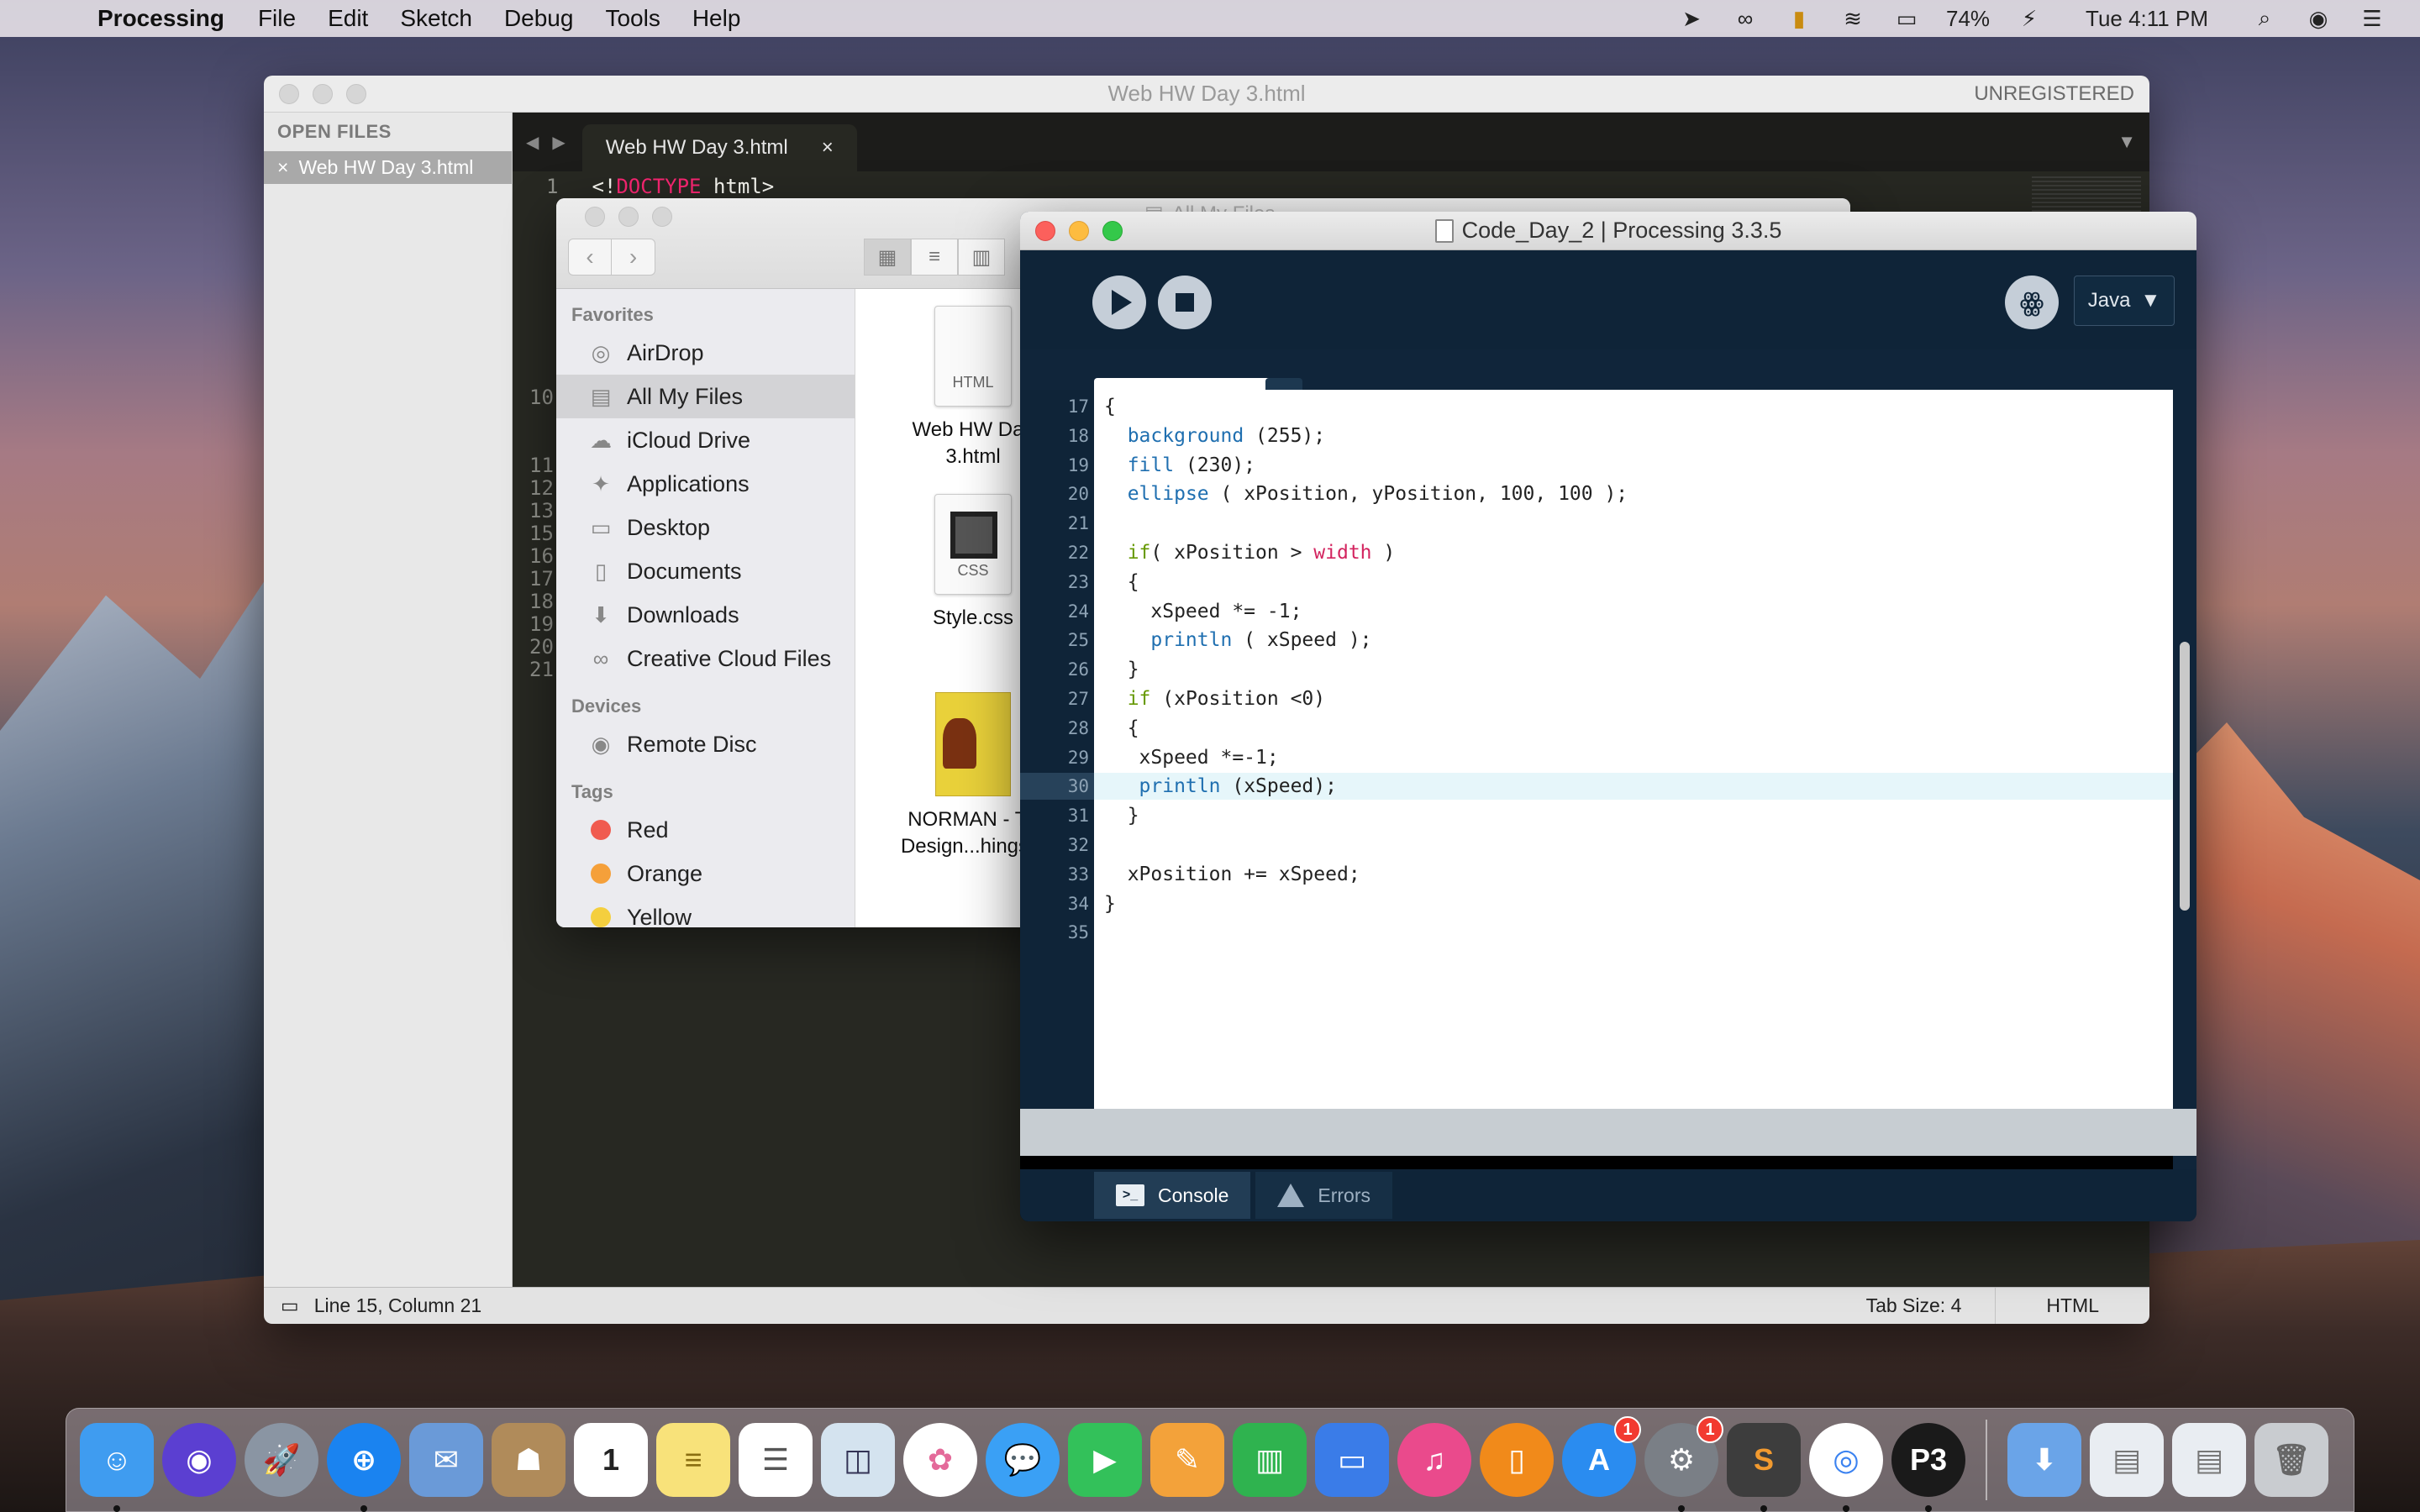 The height and width of the screenshot is (1512, 2420). Describe the element at coordinates (1023, 1460) in the screenshot. I see `dock-messages-icon: 💬` at that location.